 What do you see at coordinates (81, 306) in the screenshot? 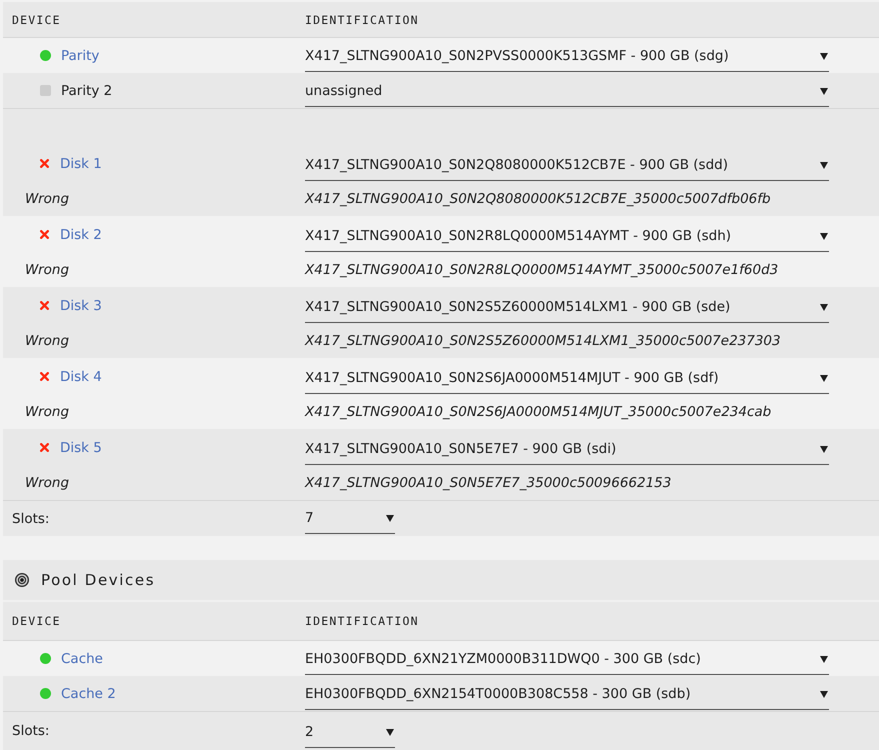
I see `device-link: Disk 3` at bounding box center [81, 306].